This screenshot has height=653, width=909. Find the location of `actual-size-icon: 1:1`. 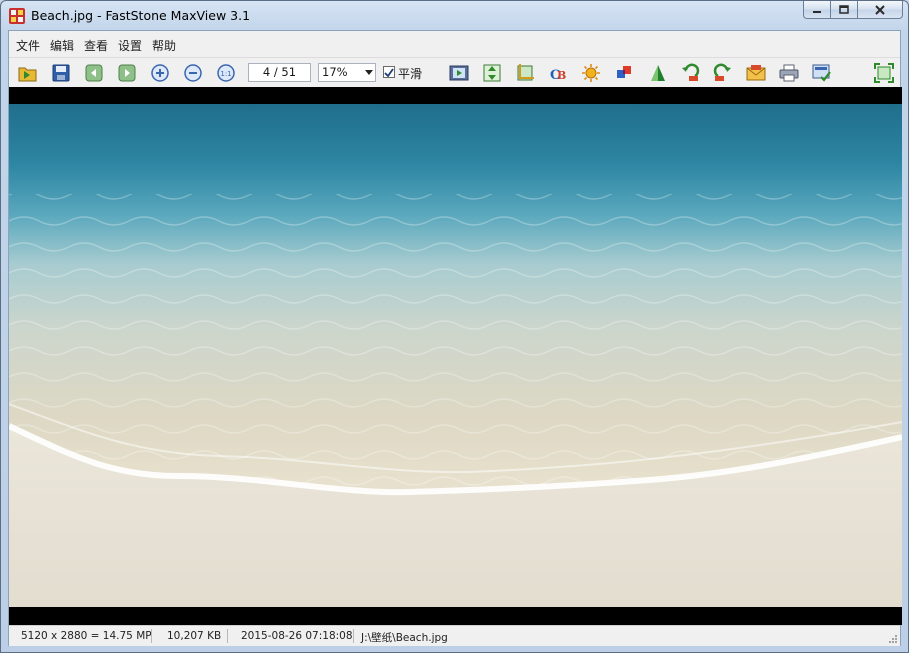

actual-size-icon: 1:1 is located at coordinates (226, 73).